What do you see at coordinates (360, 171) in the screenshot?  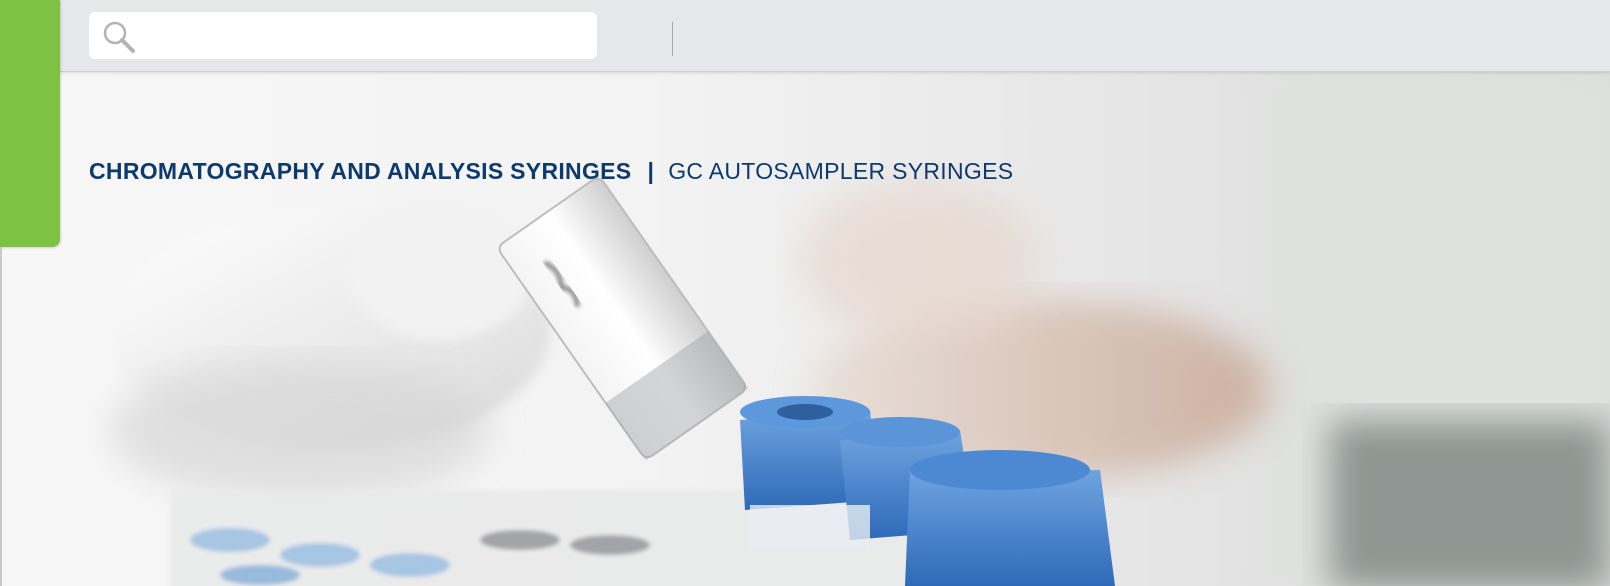 I see `category-title: CHROMATOGRAPHY AND ANALYSIS SYRINGES` at bounding box center [360, 171].